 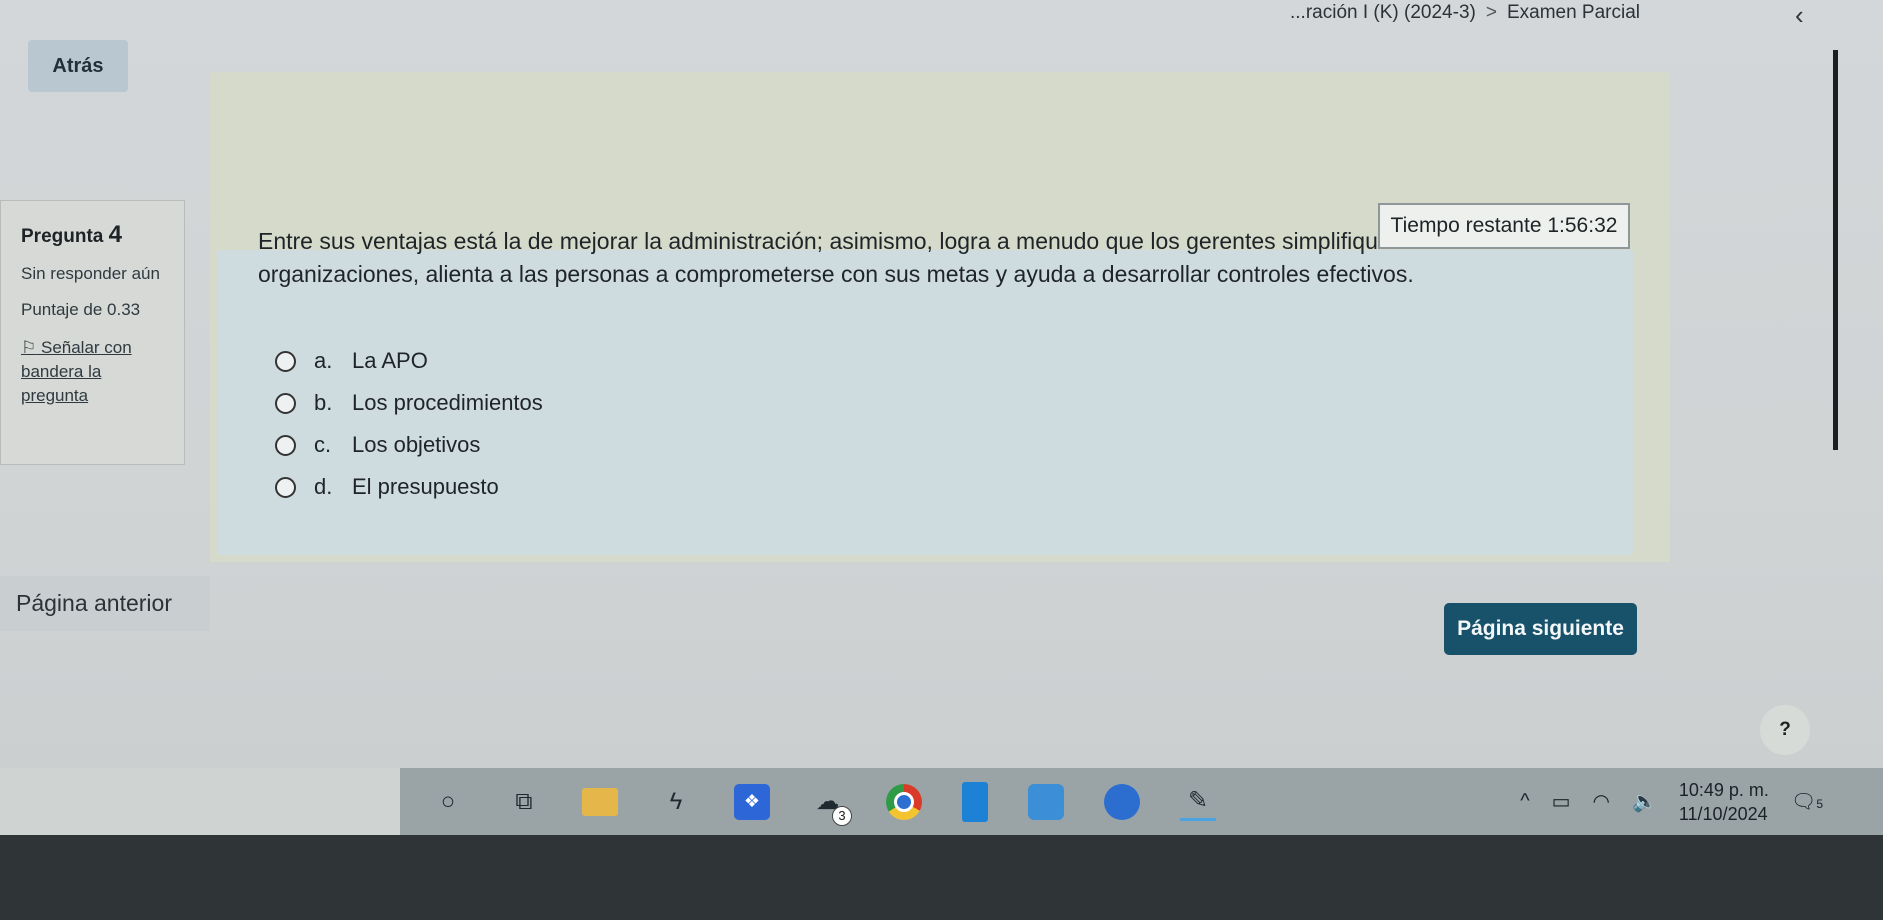 I want to click on chrome-icon, so click(x=904, y=801).